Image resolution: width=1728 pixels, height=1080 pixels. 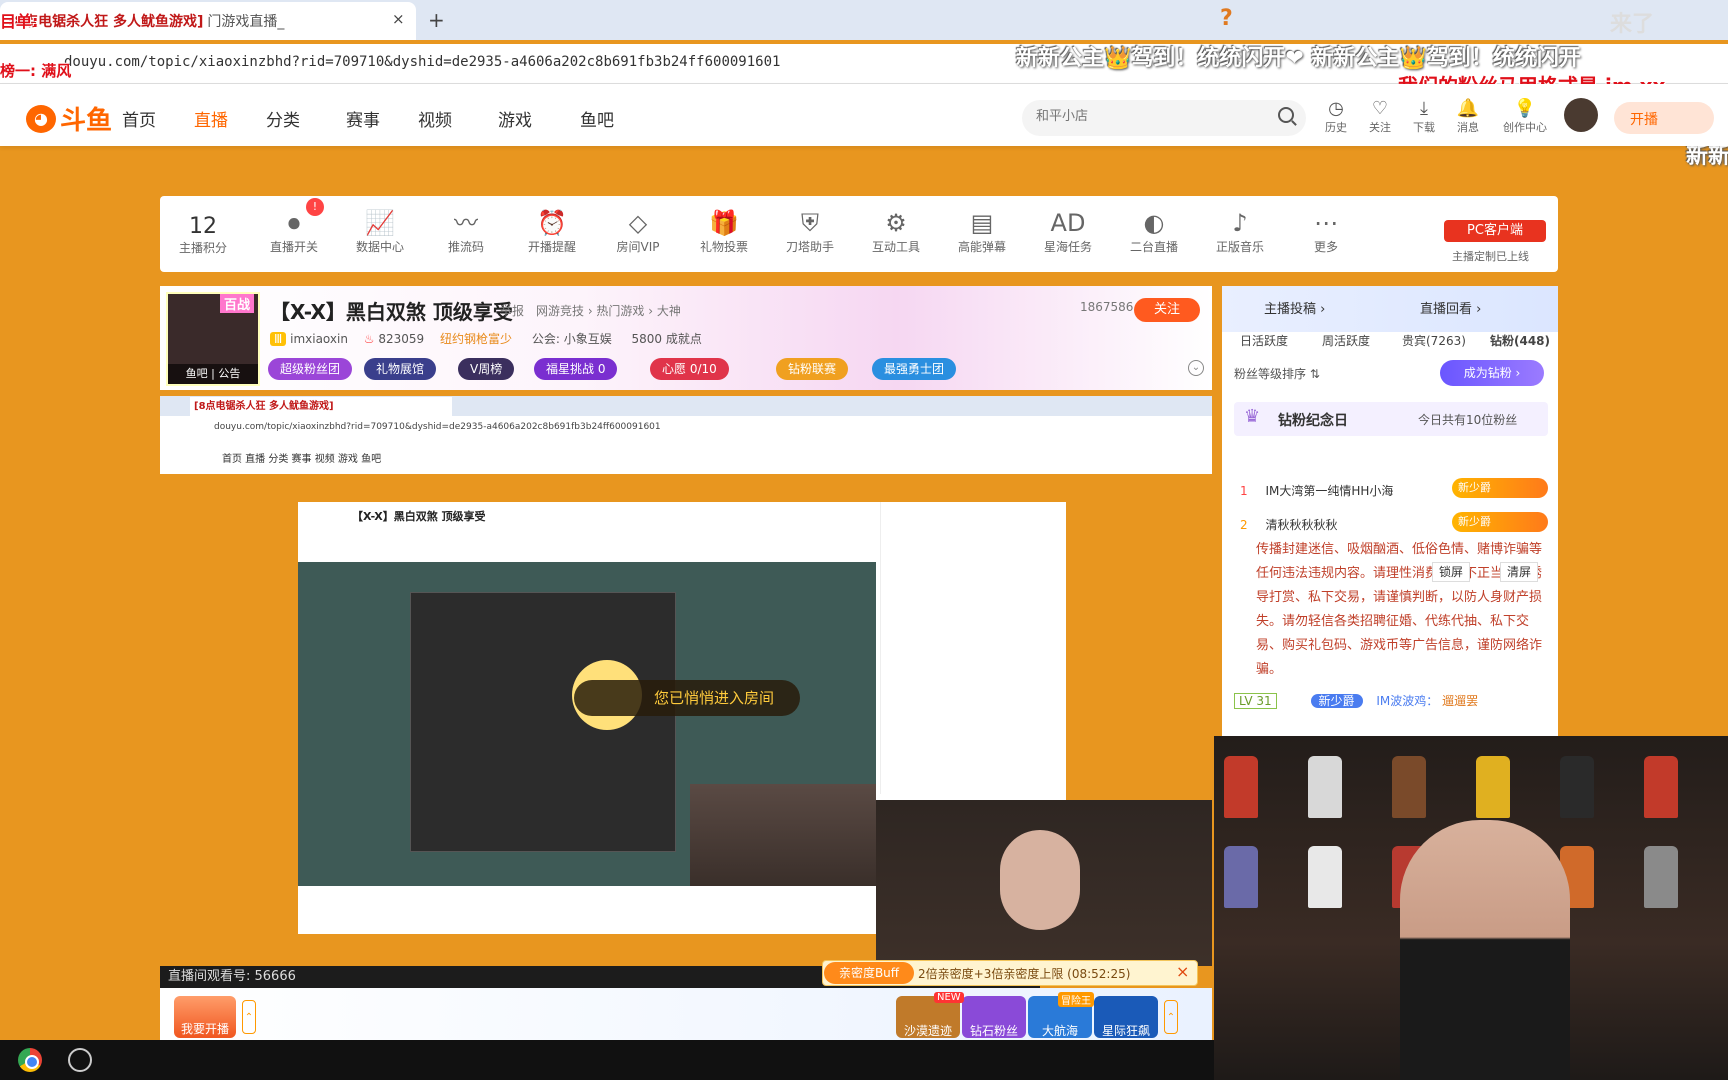 I want to click on tool-hd-danmu: ▤ 高能弹幕, so click(x=982, y=231).